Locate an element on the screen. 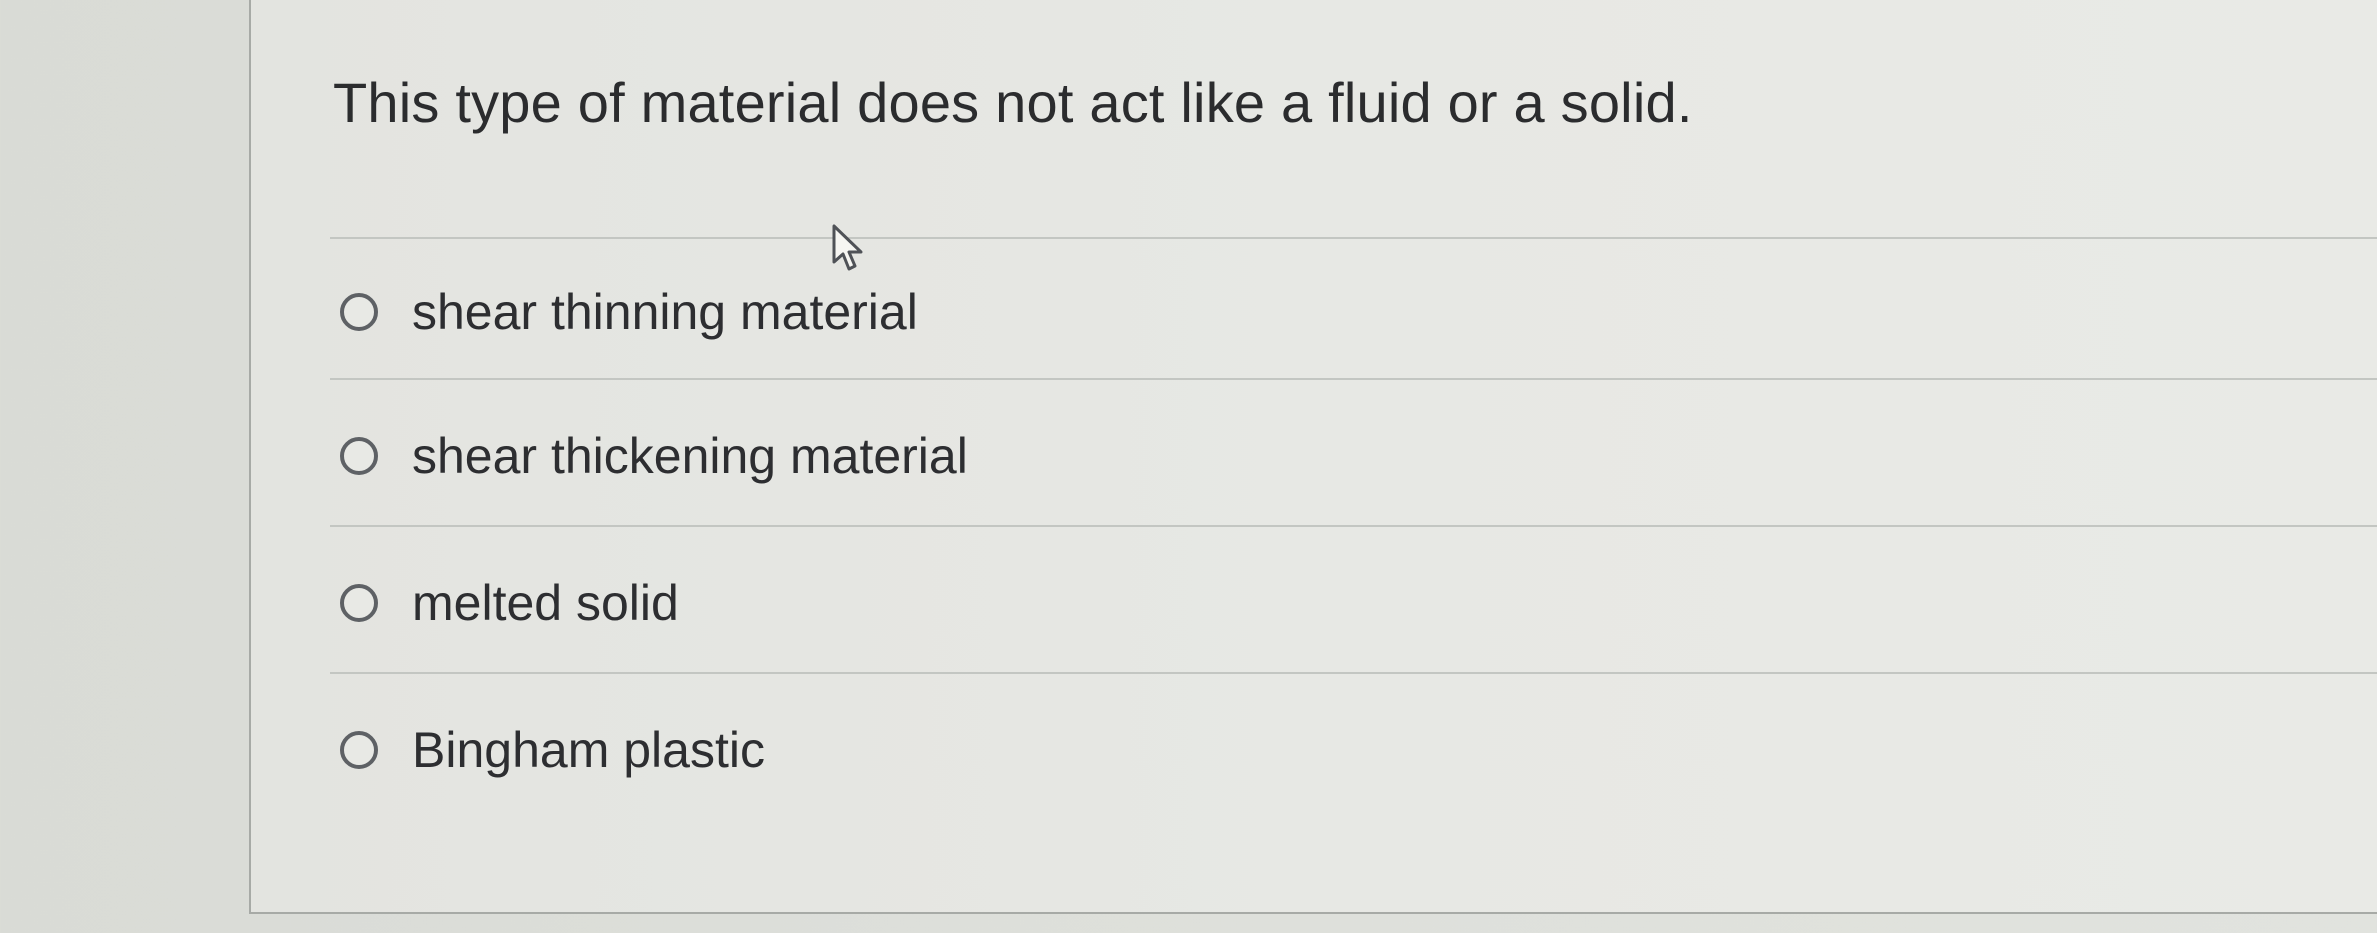  option-label: Bingham plastic is located at coordinates (588, 750).